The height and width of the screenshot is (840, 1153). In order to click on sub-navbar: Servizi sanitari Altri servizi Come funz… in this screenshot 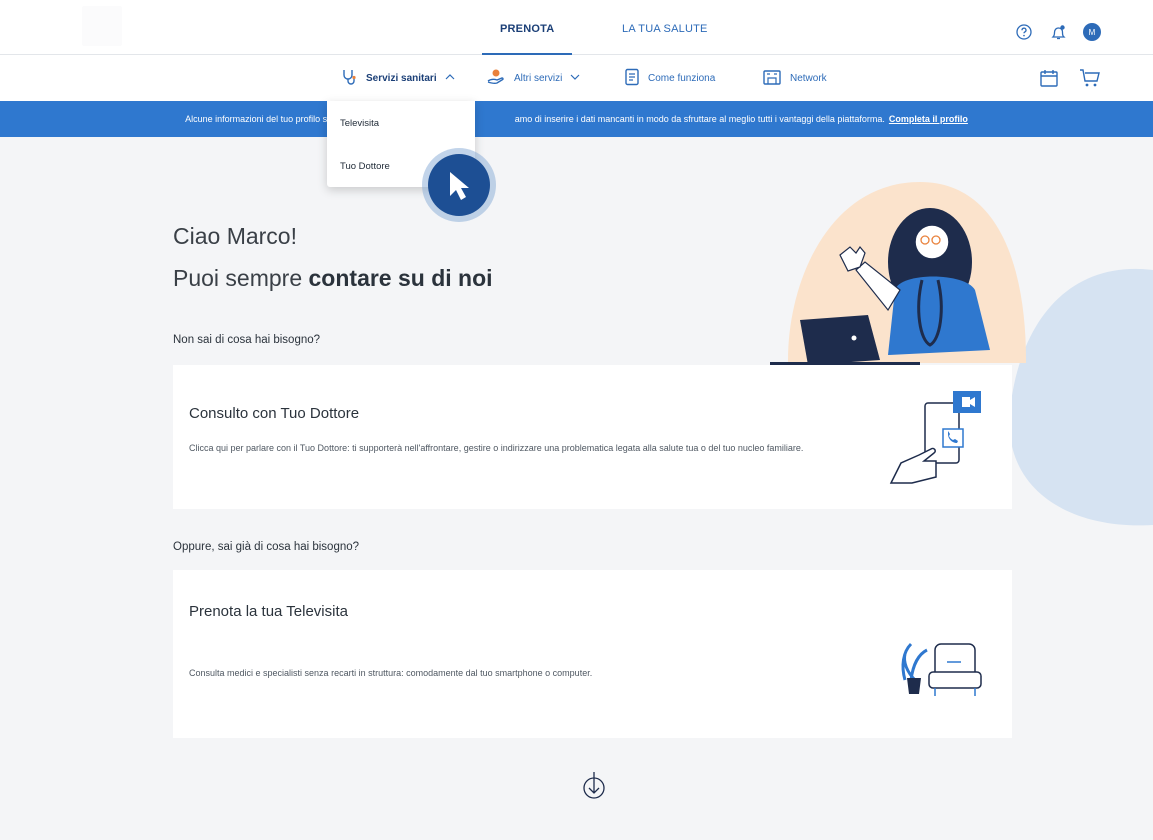, I will do `click(576, 78)`.